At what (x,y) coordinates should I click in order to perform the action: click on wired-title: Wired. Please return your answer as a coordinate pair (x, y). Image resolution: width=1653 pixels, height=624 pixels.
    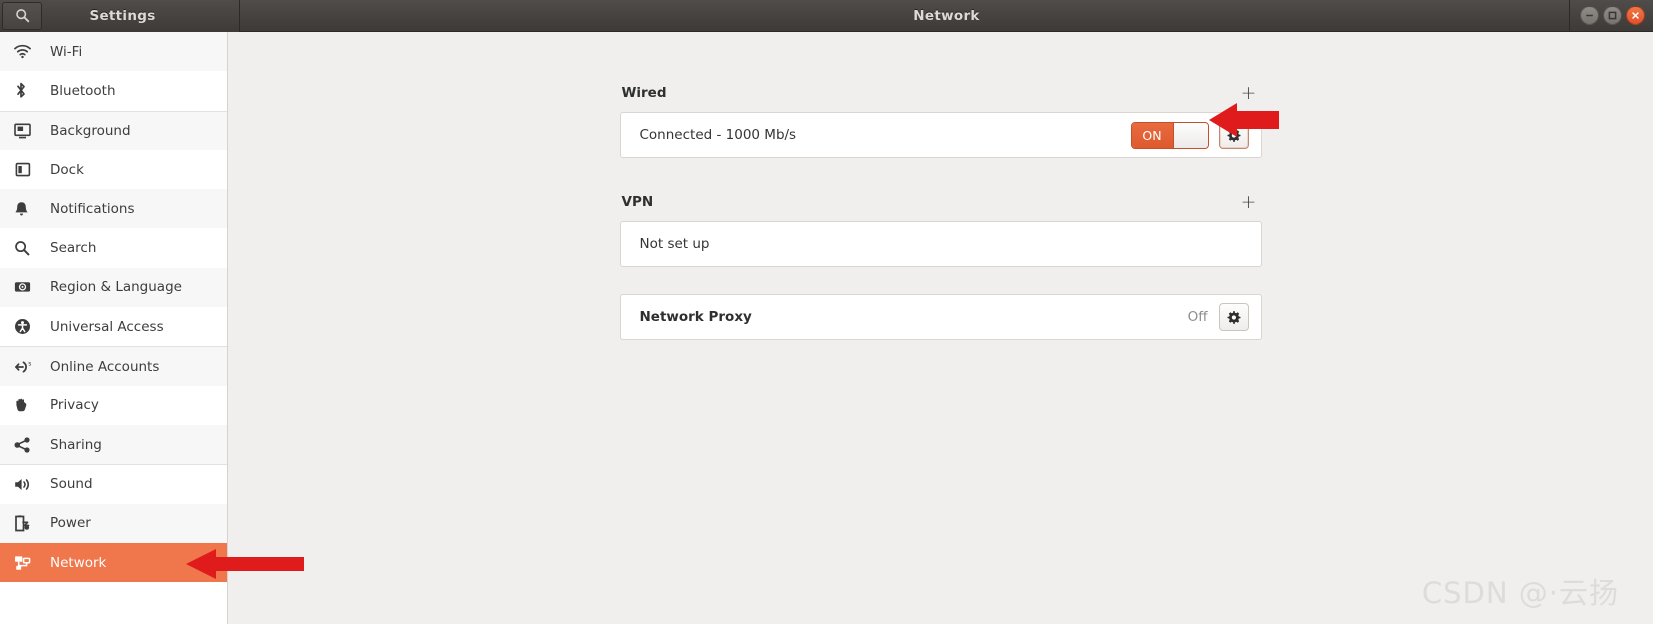
    Looking at the image, I should click on (644, 93).